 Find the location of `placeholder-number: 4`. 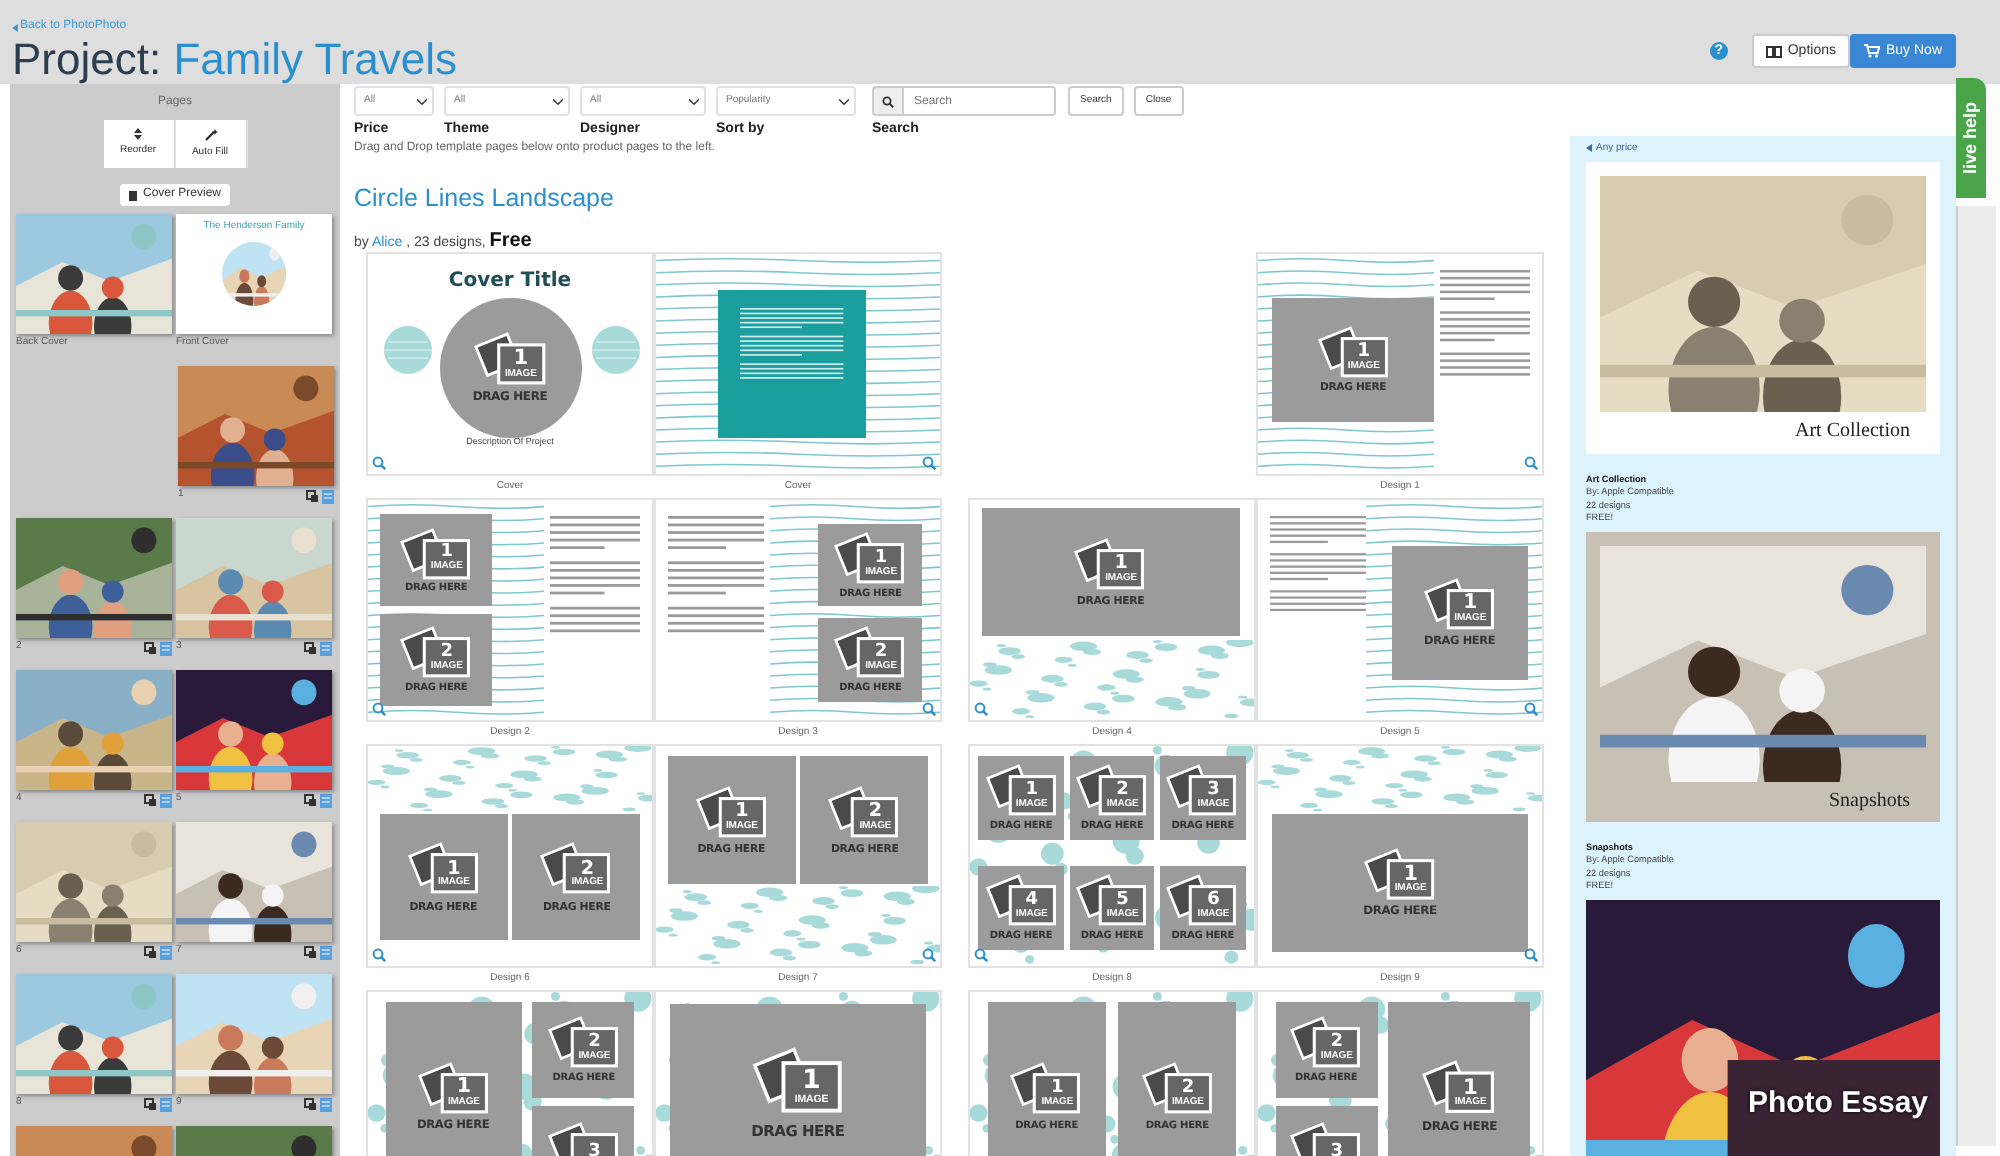

placeholder-number: 4 is located at coordinates (1031, 900).